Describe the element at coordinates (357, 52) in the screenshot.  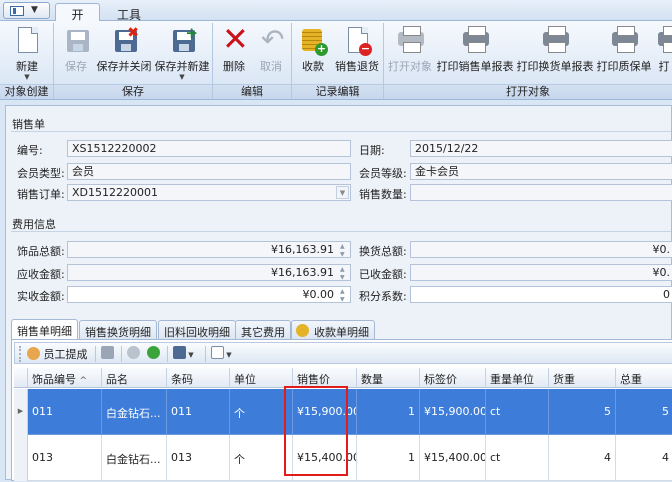
I see `sales-return-button: − 销售退货` at that location.